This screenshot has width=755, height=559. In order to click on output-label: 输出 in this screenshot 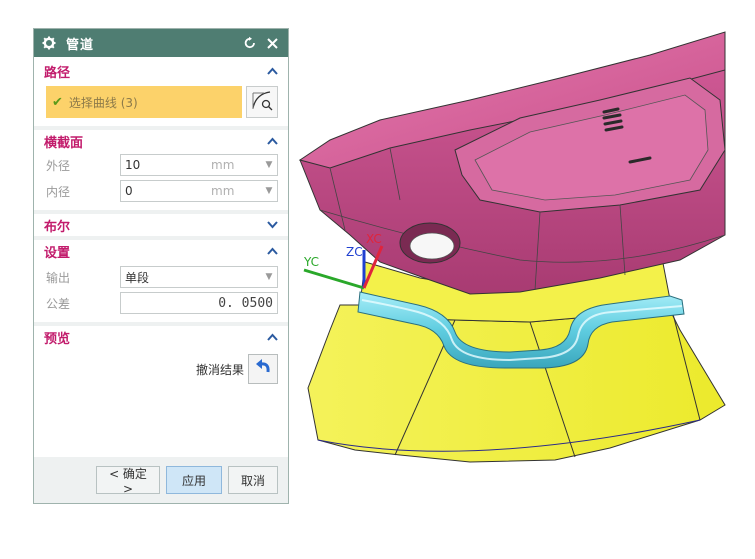, I will do `click(58, 277)`.